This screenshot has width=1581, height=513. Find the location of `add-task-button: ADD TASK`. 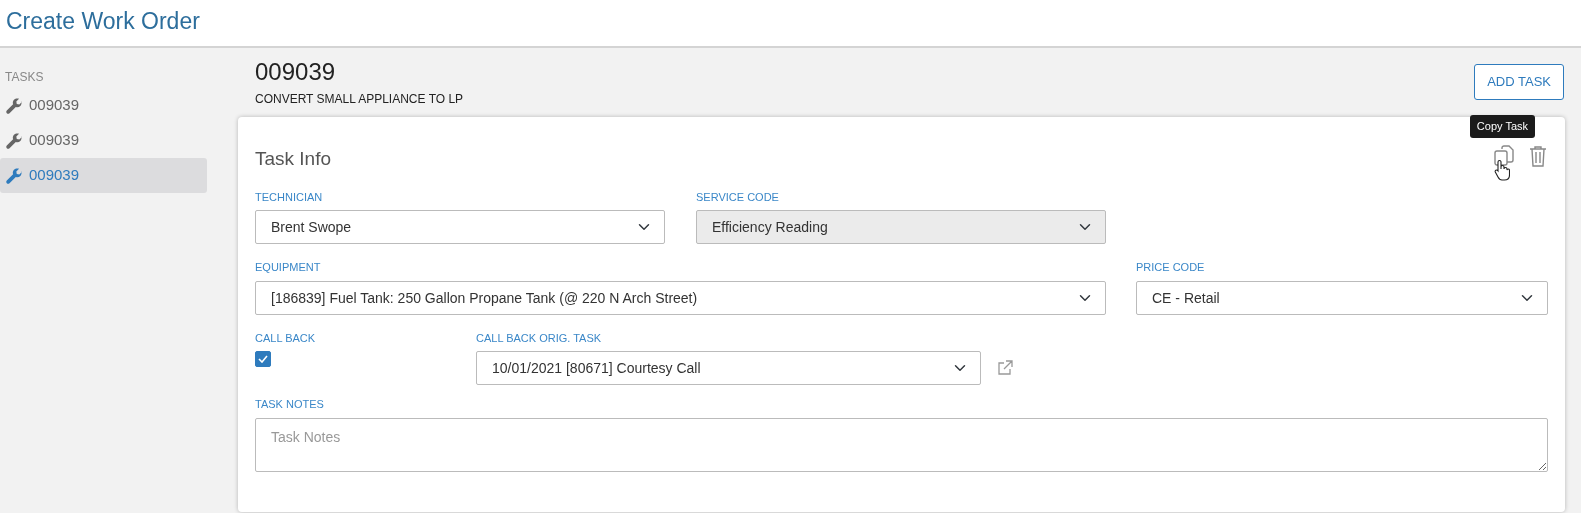

add-task-button: ADD TASK is located at coordinates (1519, 82).